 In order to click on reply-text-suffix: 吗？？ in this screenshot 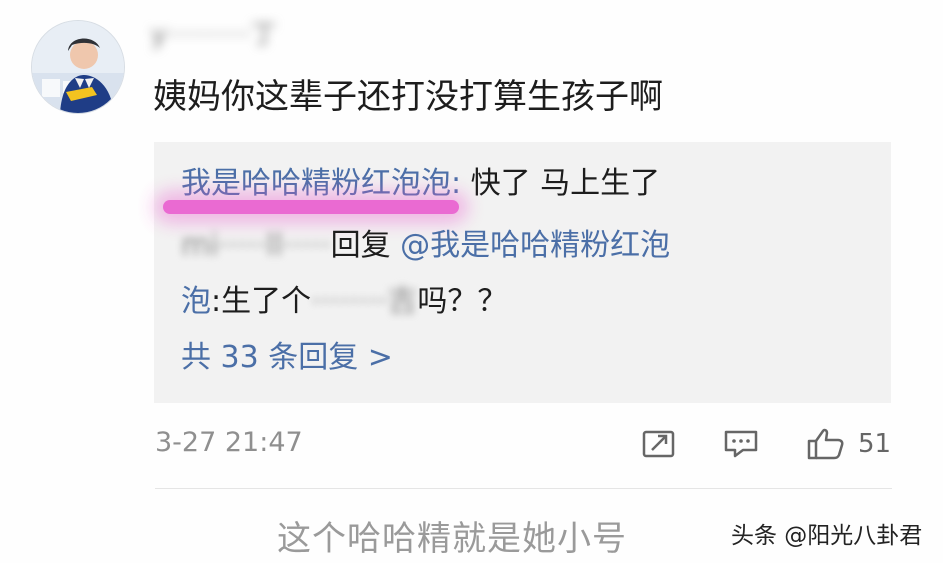, I will do `click(462, 301)`.